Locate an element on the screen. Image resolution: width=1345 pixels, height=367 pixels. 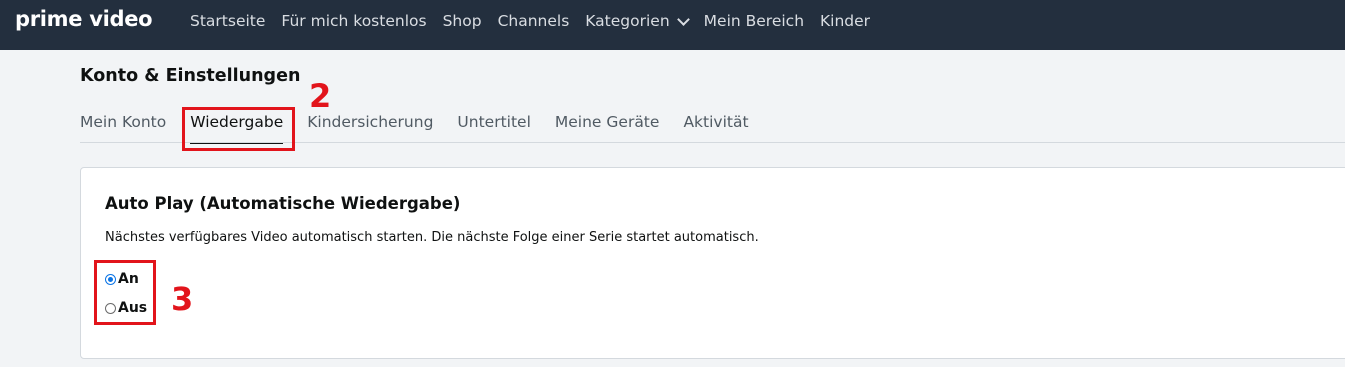
tab-untertitel: Untertitel is located at coordinates (493, 125).